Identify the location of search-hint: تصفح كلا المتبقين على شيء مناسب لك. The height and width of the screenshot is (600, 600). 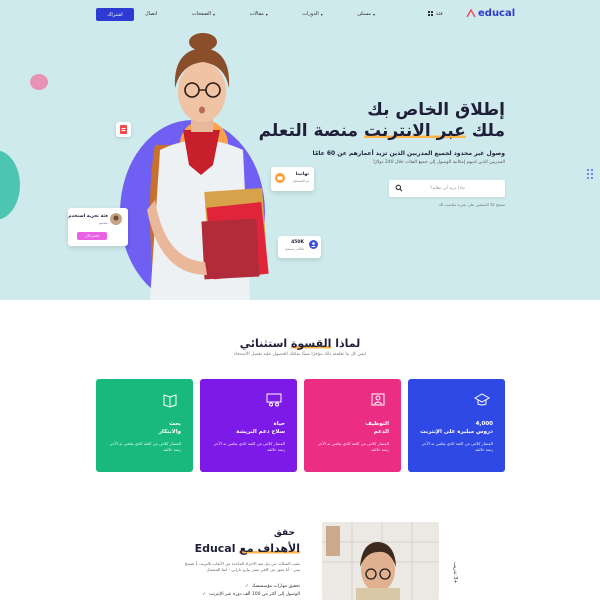
(472, 204).